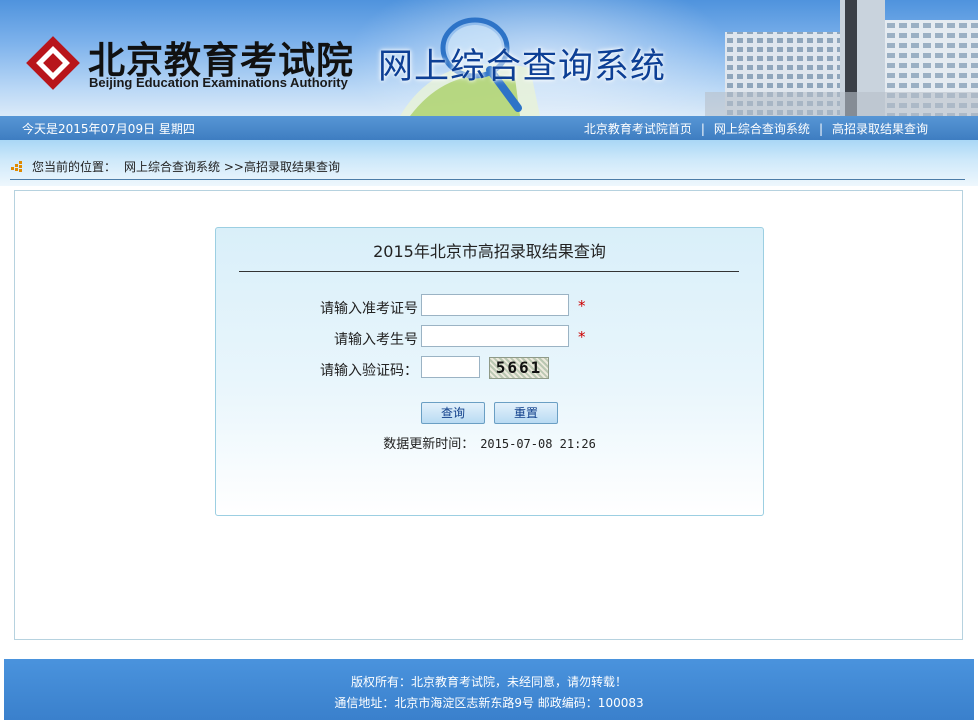 This screenshot has width=978, height=726. Describe the element at coordinates (429, 444) in the screenshot. I see `update-time-label: 数据更新时间：` at that location.